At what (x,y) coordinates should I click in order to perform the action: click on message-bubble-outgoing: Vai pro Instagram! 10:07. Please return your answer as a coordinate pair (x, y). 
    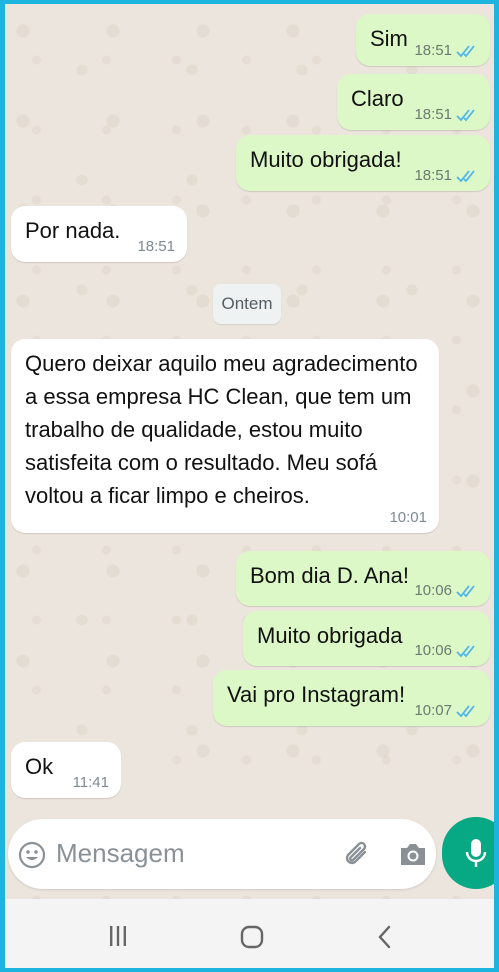
    Looking at the image, I should click on (351, 698).